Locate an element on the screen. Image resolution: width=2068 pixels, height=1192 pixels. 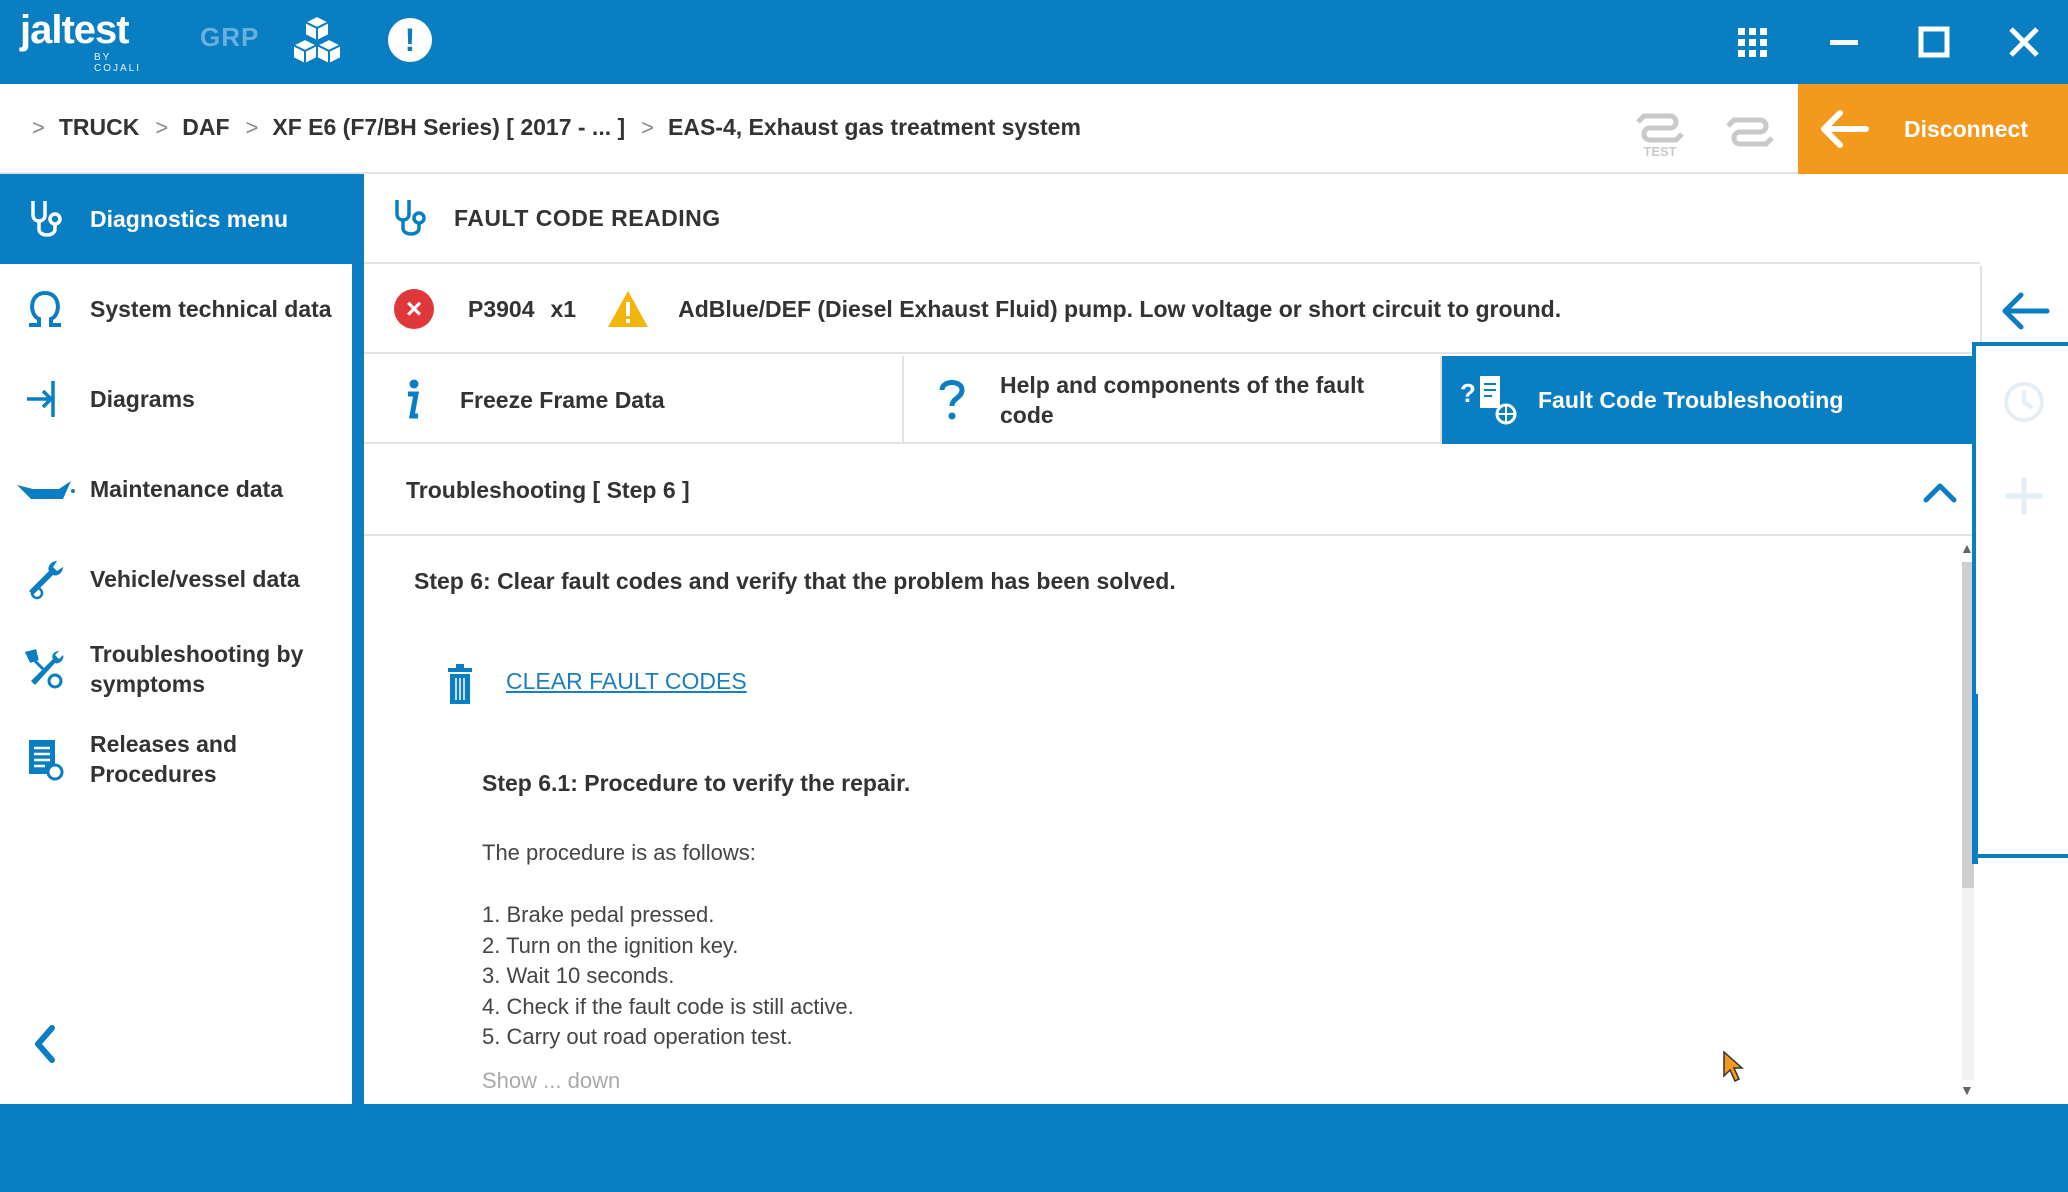
sidebar-item-system-technical-data: System technical data is located at coordinates (176, 309).